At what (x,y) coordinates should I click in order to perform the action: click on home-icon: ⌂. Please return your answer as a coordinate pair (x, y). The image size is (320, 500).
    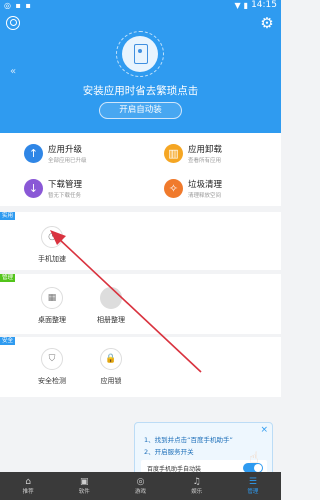
    Looking at the image, I should click on (28, 482).